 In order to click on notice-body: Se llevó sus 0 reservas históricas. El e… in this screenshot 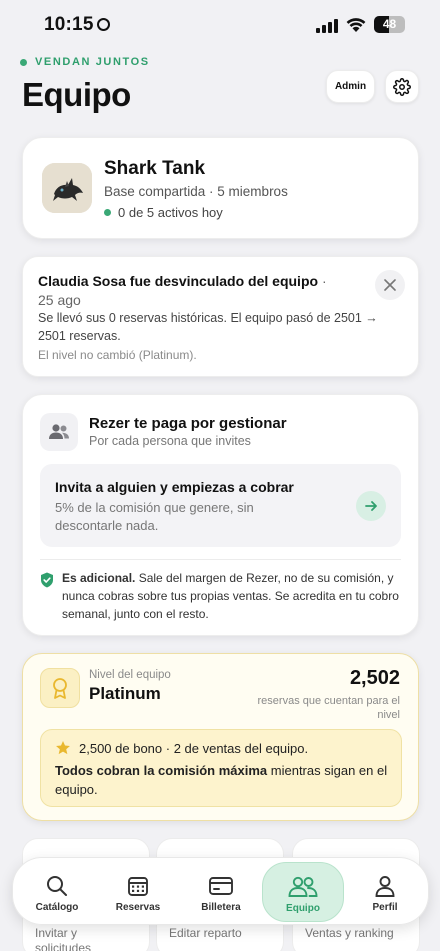, I will do `click(208, 327)`.